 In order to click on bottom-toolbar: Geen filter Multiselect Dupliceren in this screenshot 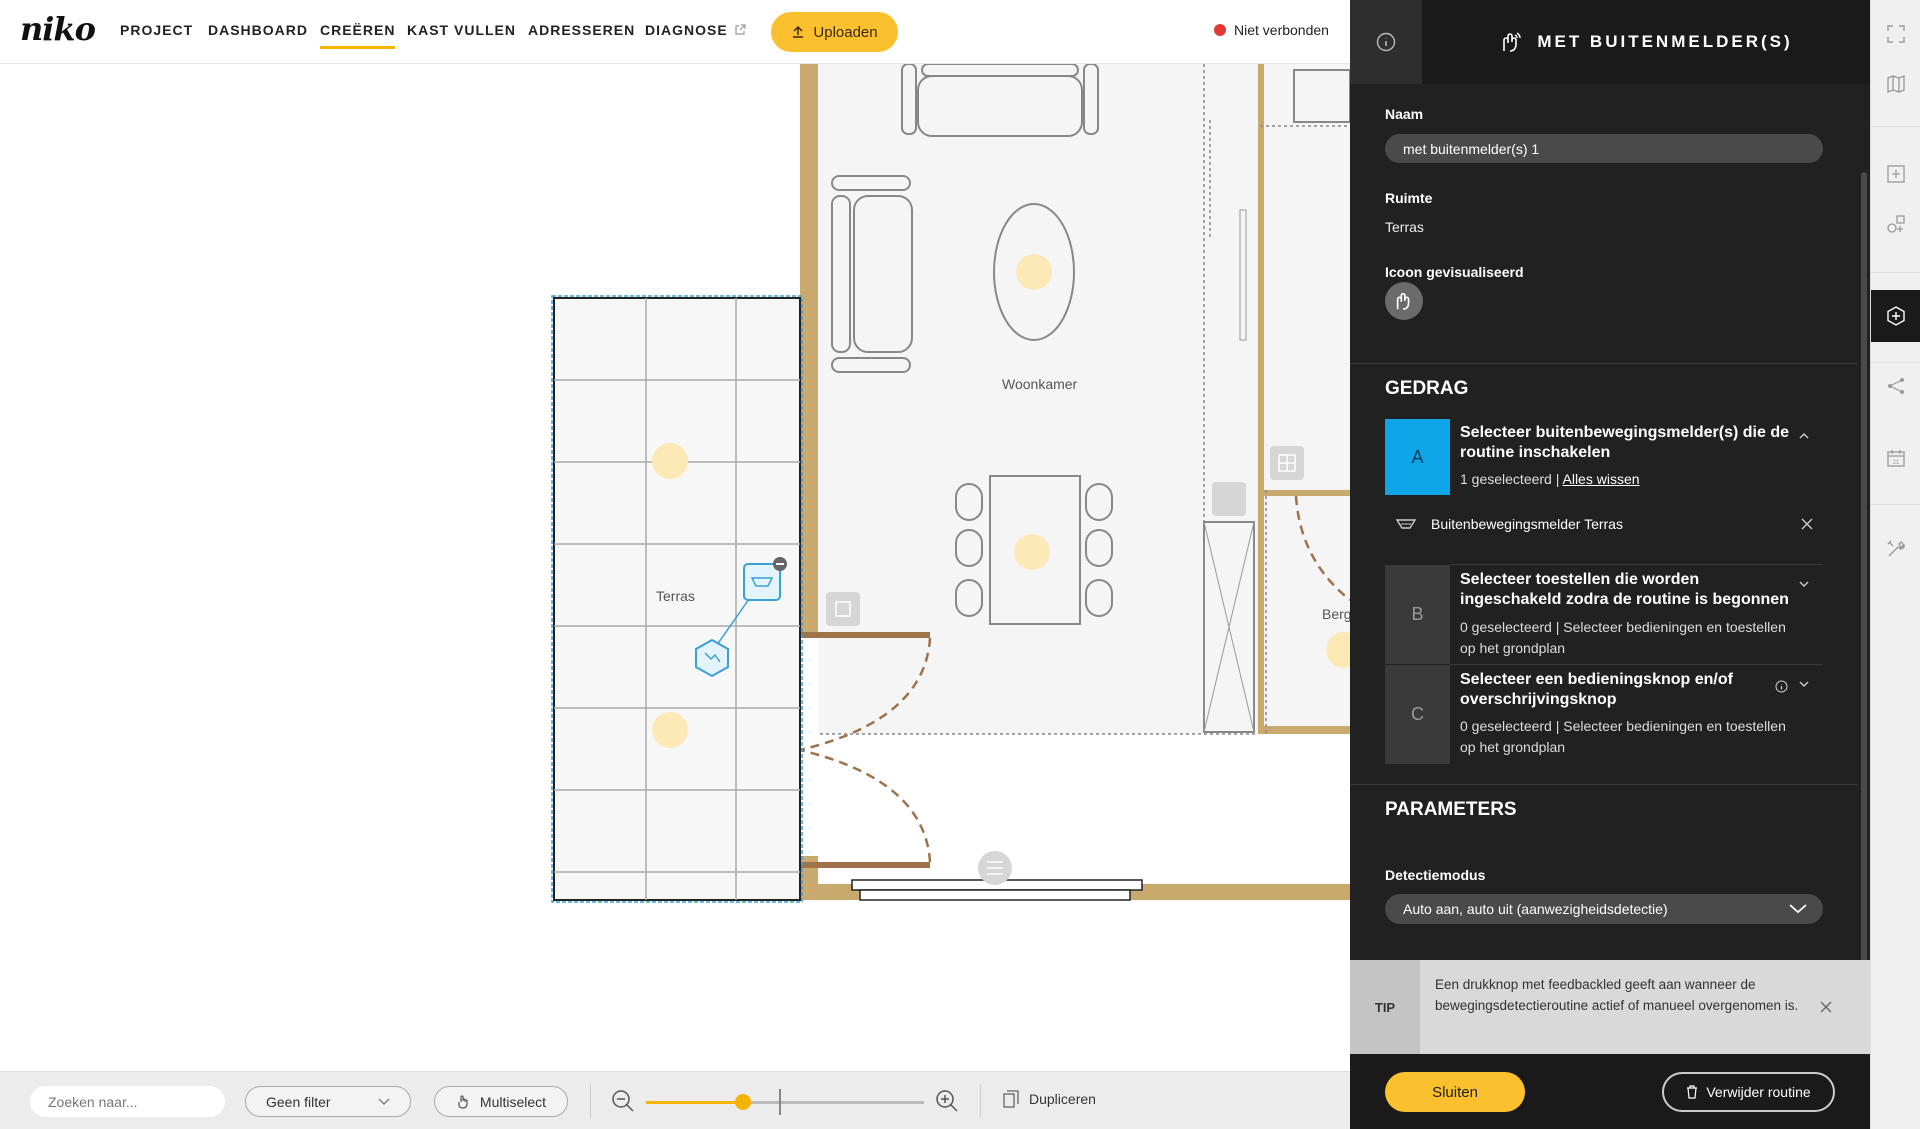, I will do `click(675, 1100)`.